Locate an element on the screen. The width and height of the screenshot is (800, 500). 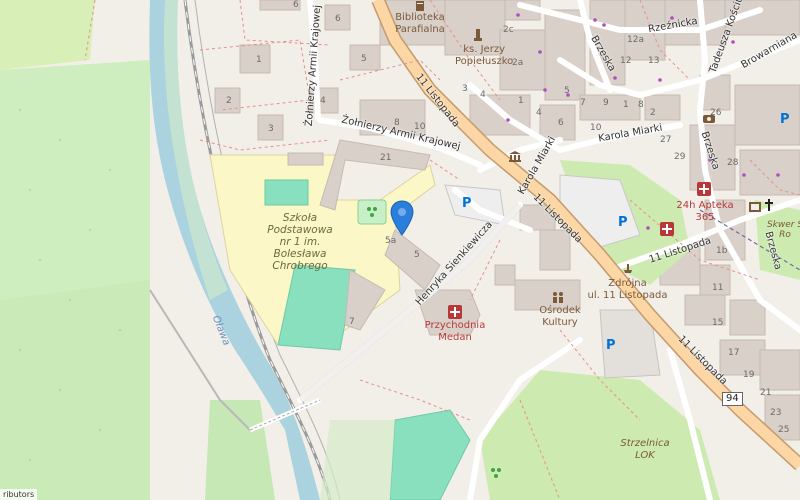
poi-label-popieluszko: ks. Jerzy Popiełuszko is located at coordinates (484, 55).